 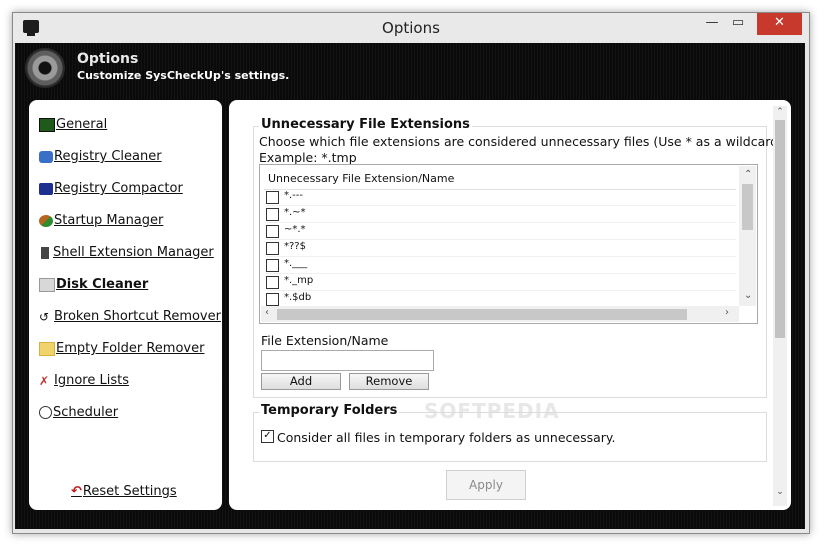 What do you see at coordinates (46, 156) in the screenshot?
I see `registry-cleaner-icon` at bounding box center [46, 156].